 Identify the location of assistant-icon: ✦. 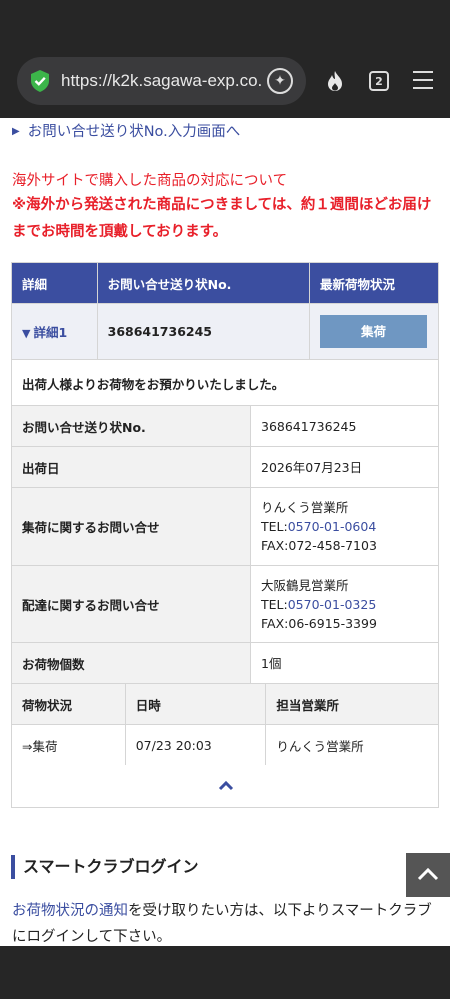
(280, 81).